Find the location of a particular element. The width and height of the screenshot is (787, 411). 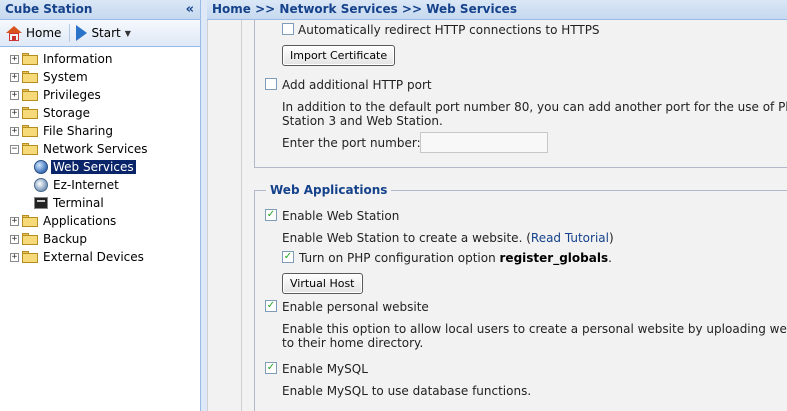

port-number-label: Enter the port number: is located at coordinates (351, 143).